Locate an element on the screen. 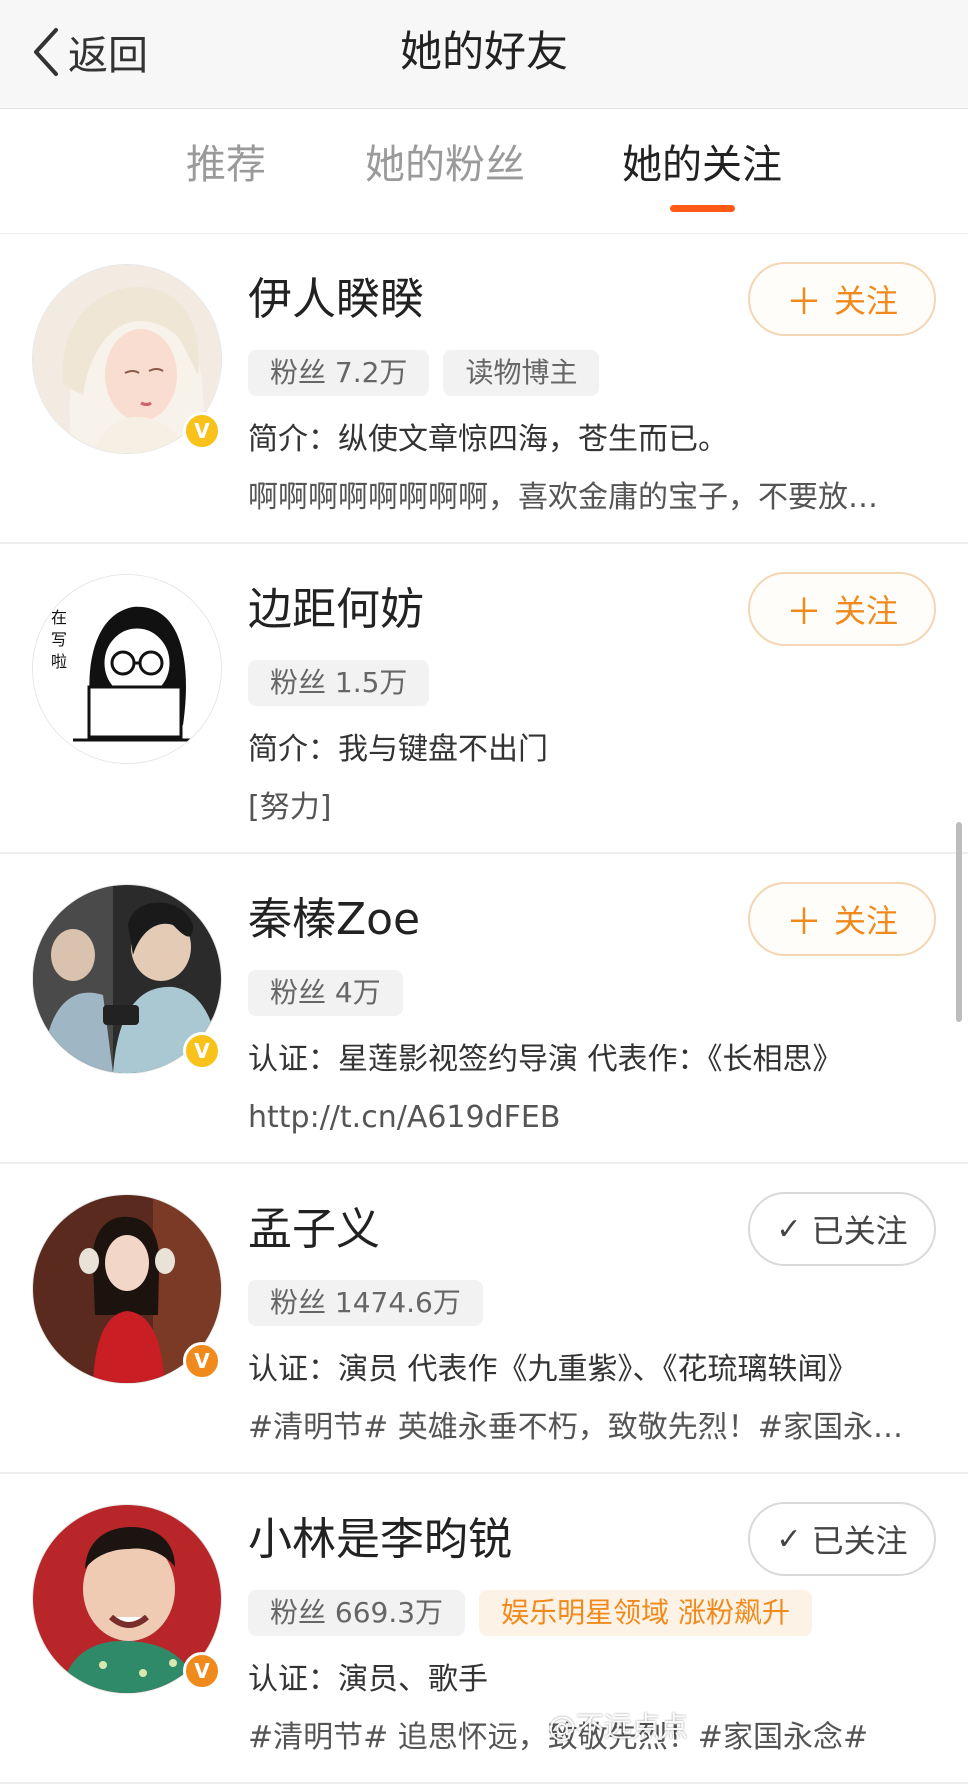 The height and width of the screenshot is (1784, 968). page-title: 她的好友 is located at coordinates (483, 51).